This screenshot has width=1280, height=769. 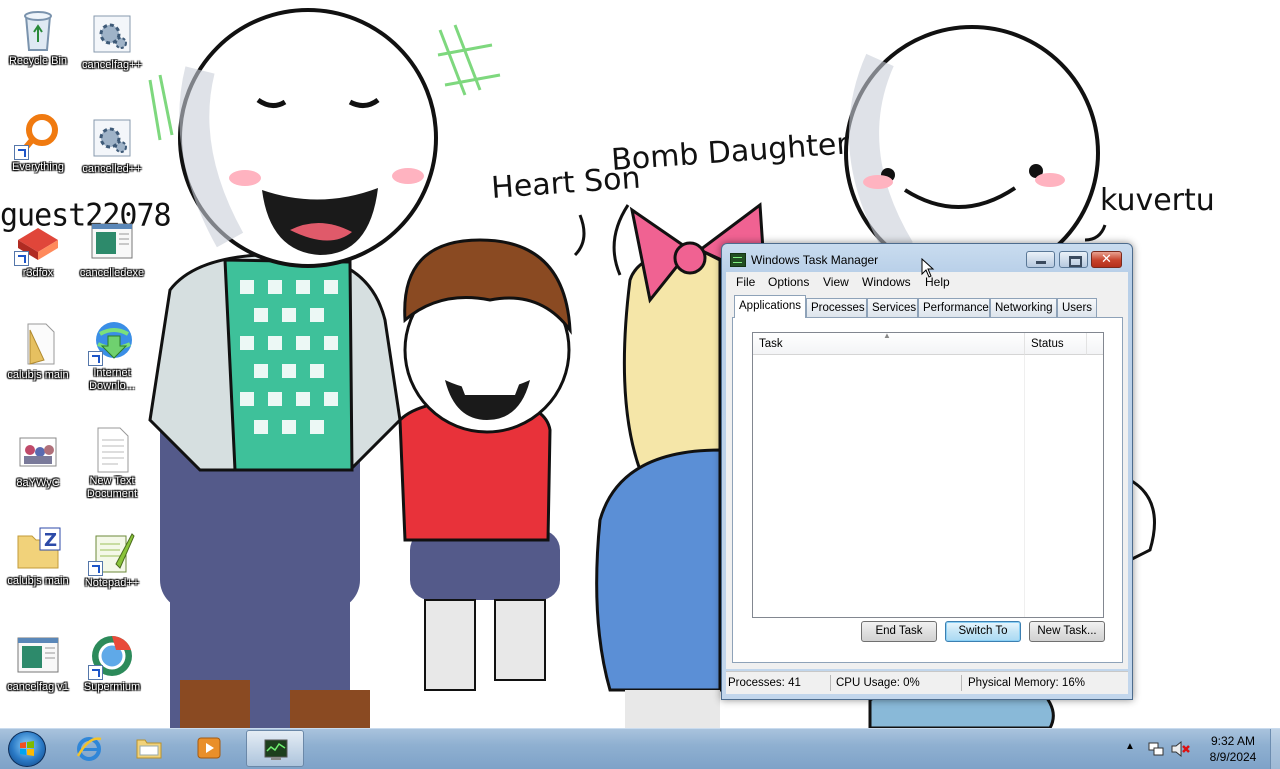 What do you see at coordinates (112, 687) in the screenshot?
I see `desktop-icon-label: Supermium` at bounding box center [112, 687].